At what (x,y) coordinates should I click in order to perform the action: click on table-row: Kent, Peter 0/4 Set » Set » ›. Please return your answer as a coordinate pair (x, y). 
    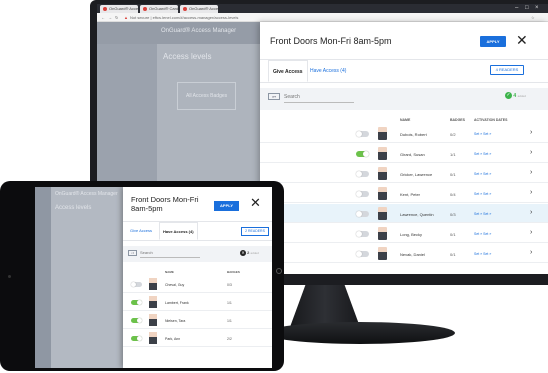
    Looking at the image, I should click on (404, 193).